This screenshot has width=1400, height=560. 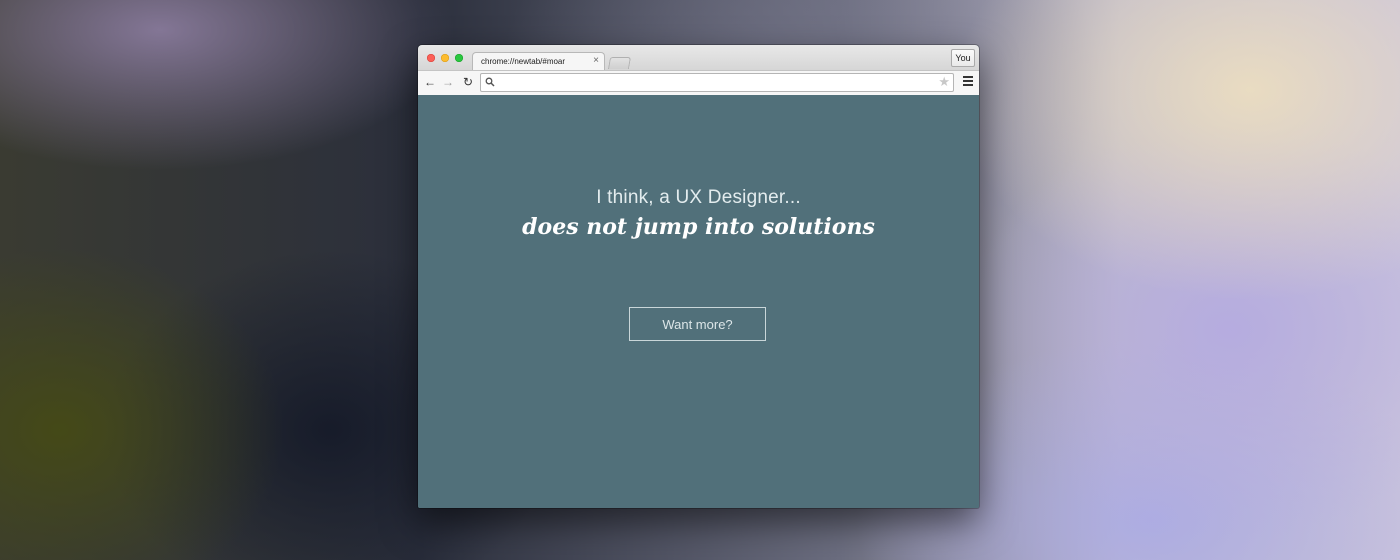 I want to click on new-tab-button, so click(x=619, y=63).